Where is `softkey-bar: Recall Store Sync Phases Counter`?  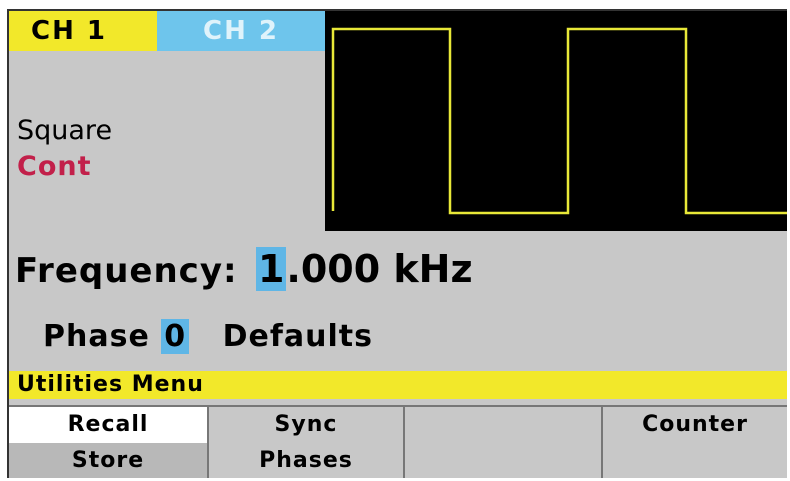
softkey-bar: Recall Store Sync Phases Counter is located at coordinates (398, 441).